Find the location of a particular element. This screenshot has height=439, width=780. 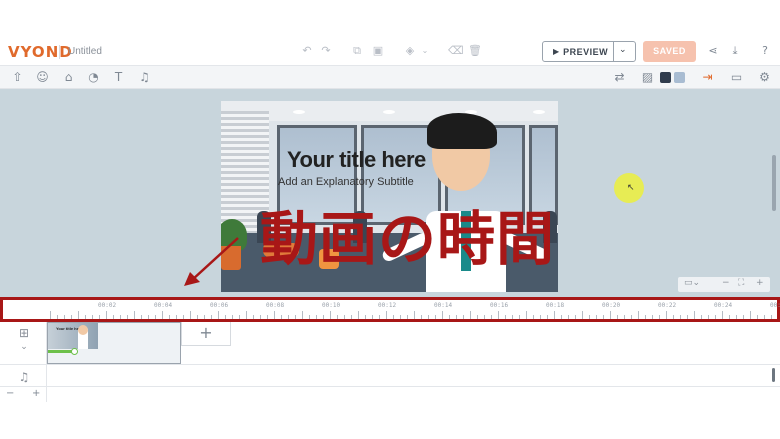

camera-icon: ▭ is located at coordinates (736, 77).